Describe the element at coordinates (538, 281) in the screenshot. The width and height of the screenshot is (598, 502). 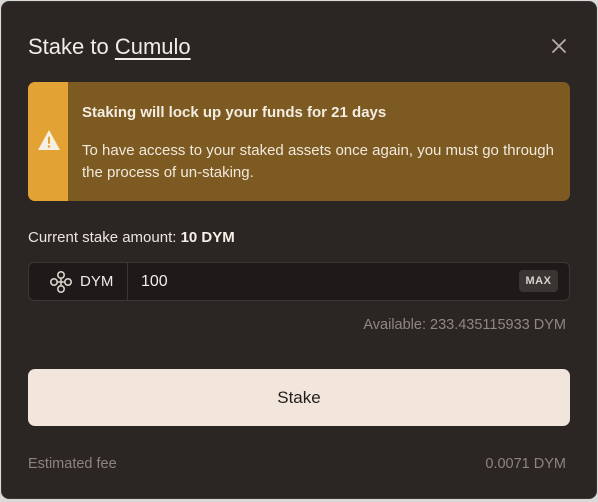
I see `max-button: MAX` at that location.